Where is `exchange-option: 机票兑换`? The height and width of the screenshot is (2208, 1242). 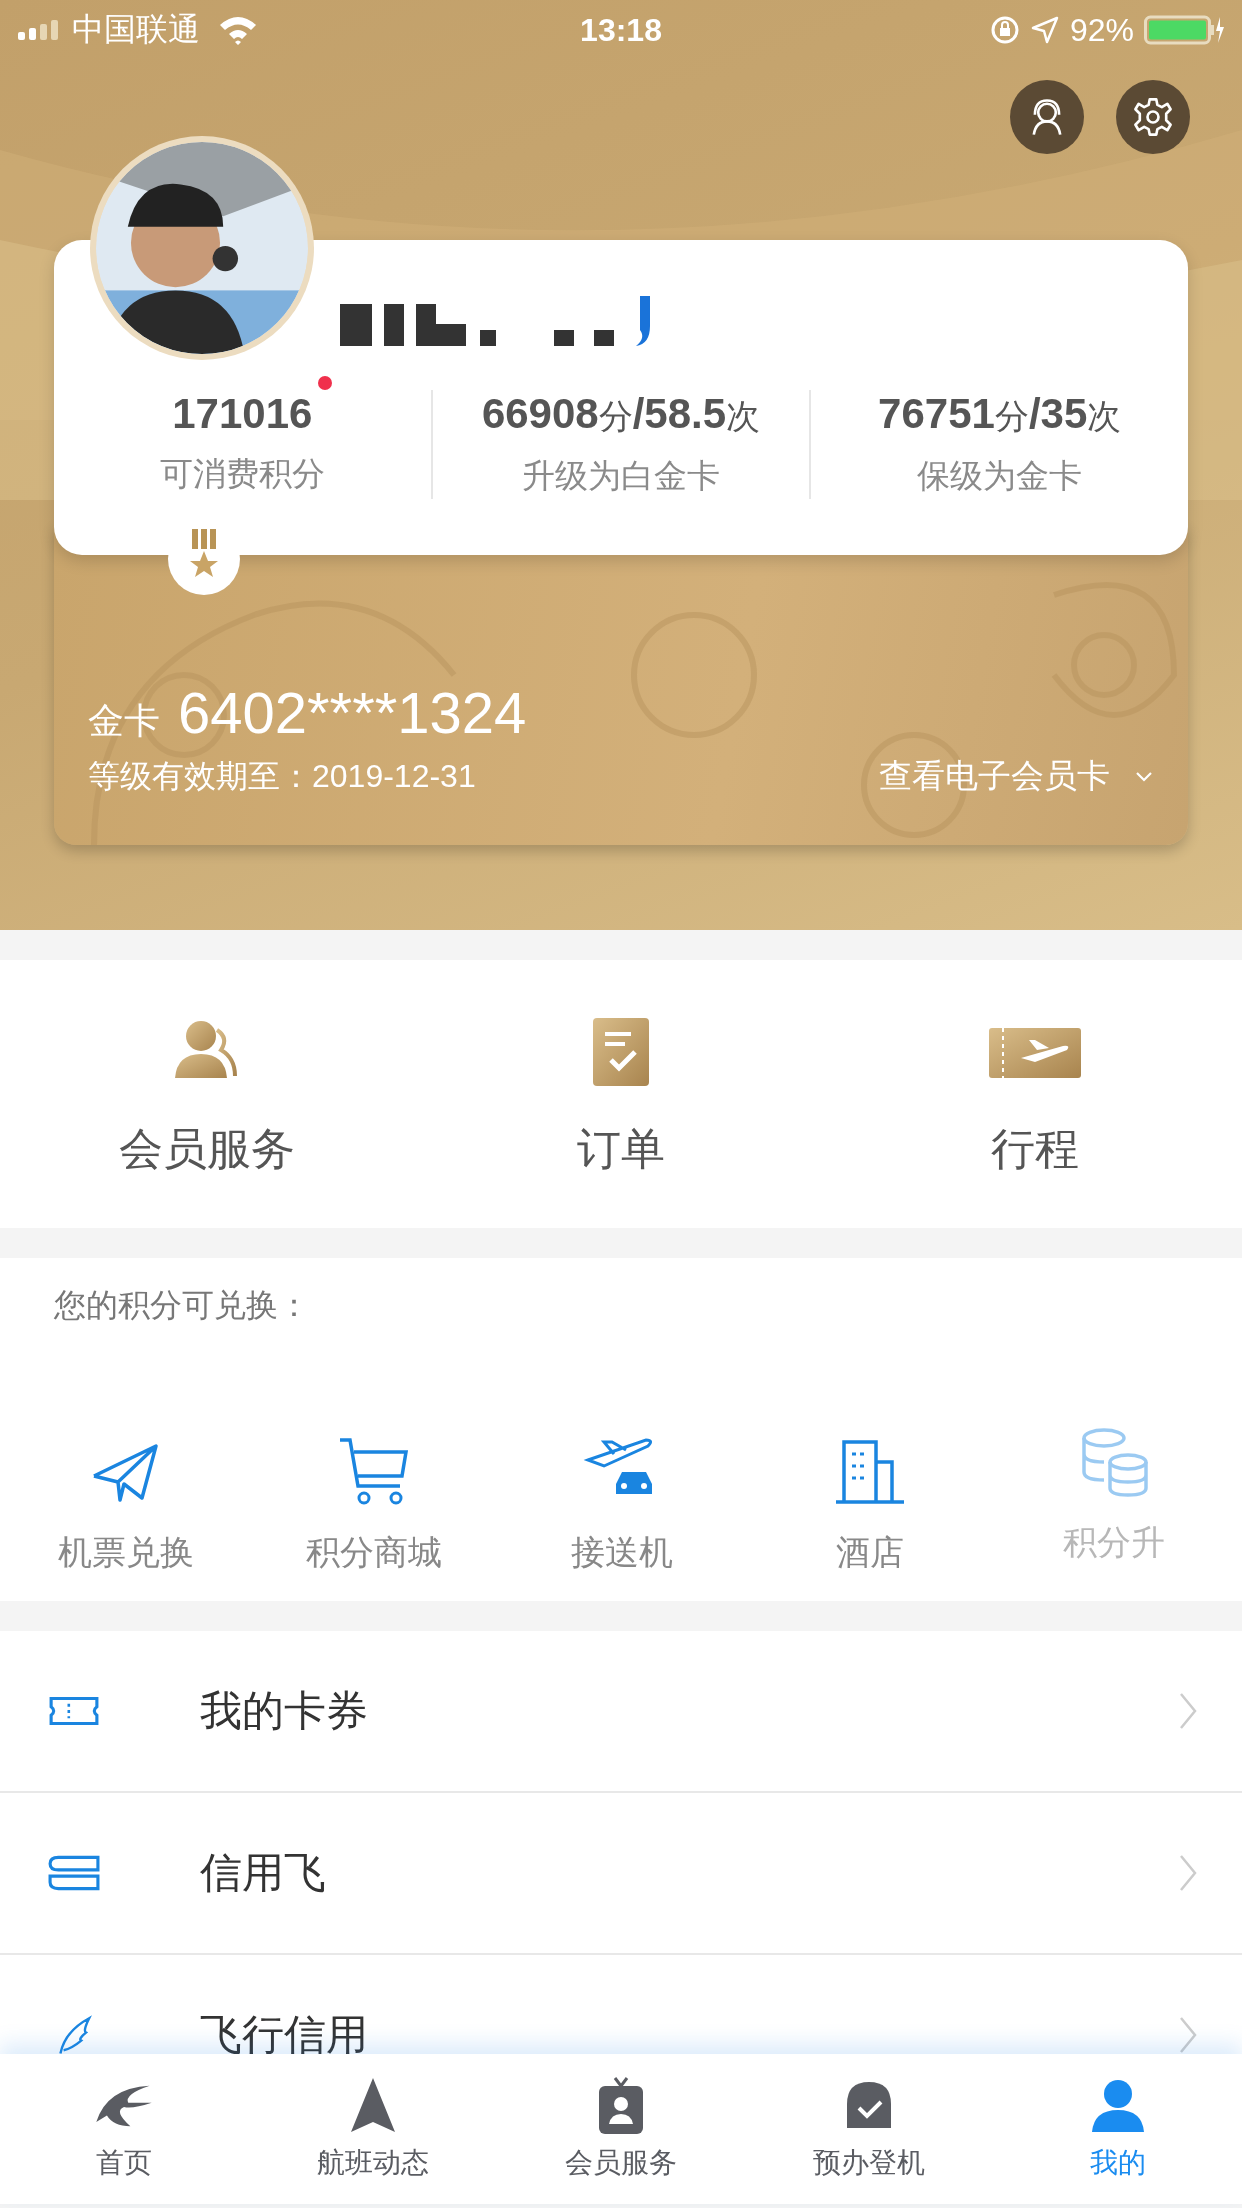
exchange-option: 机票兑换 is located at coordinates (126, 1504).